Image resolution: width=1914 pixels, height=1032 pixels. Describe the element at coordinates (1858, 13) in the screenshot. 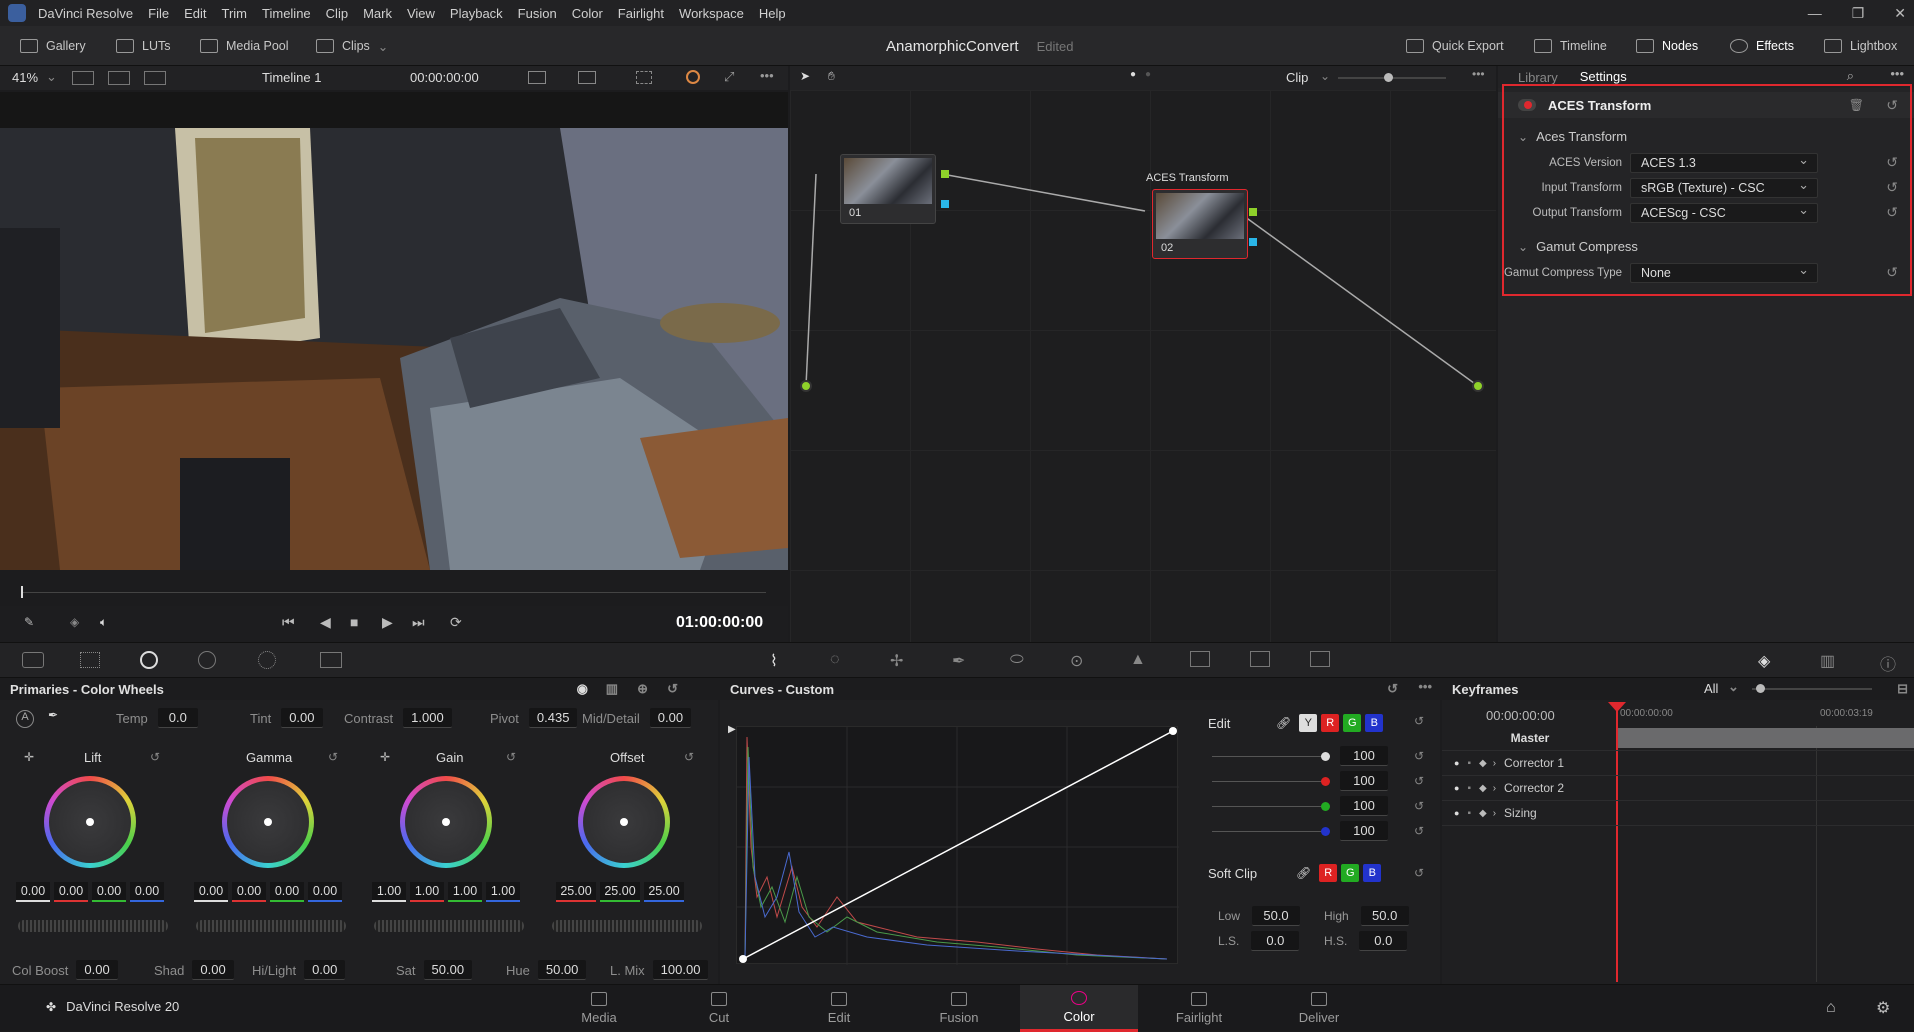

I see `maximize-icon: ❐` at that location.